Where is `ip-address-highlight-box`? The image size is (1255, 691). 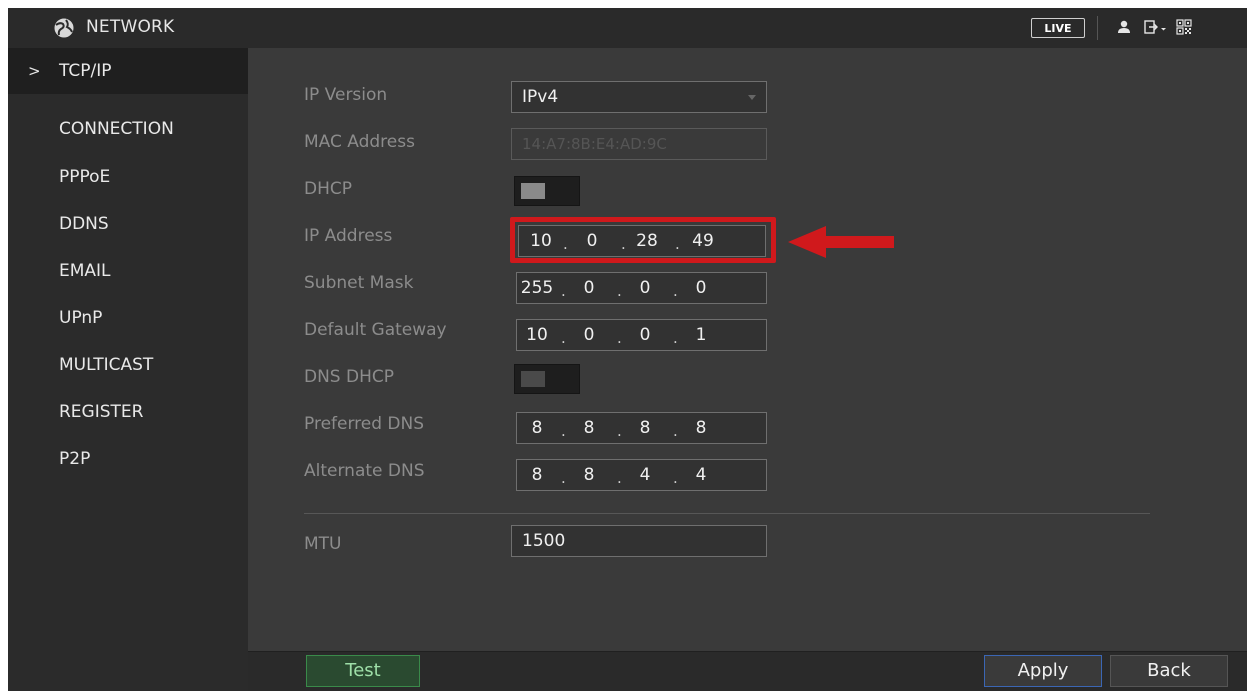
ip-address-highlight-box is located at coordinates (643, 240).